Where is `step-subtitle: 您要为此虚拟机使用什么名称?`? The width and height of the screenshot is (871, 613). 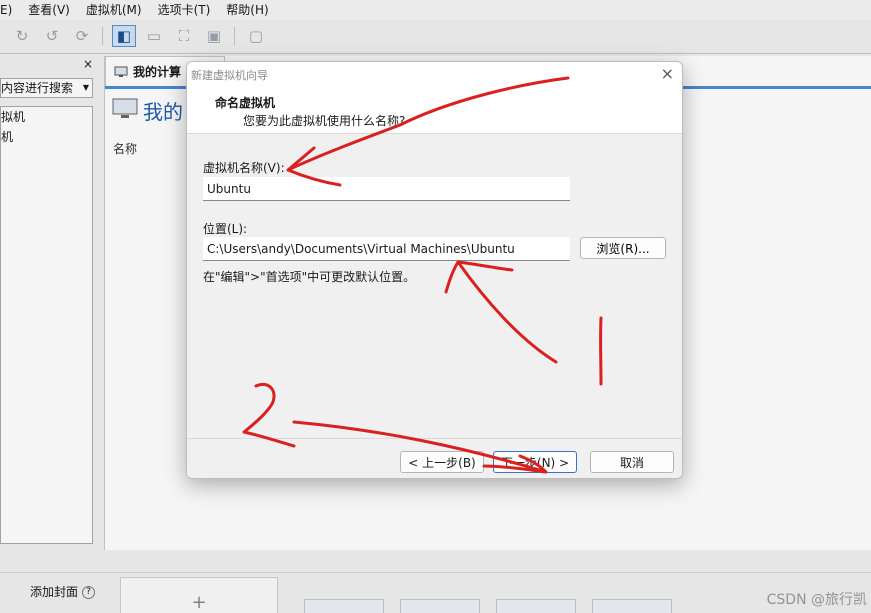
step-subtitle: 您要为此虚拟机使用什么名称? is located at coordinates (324, 121).